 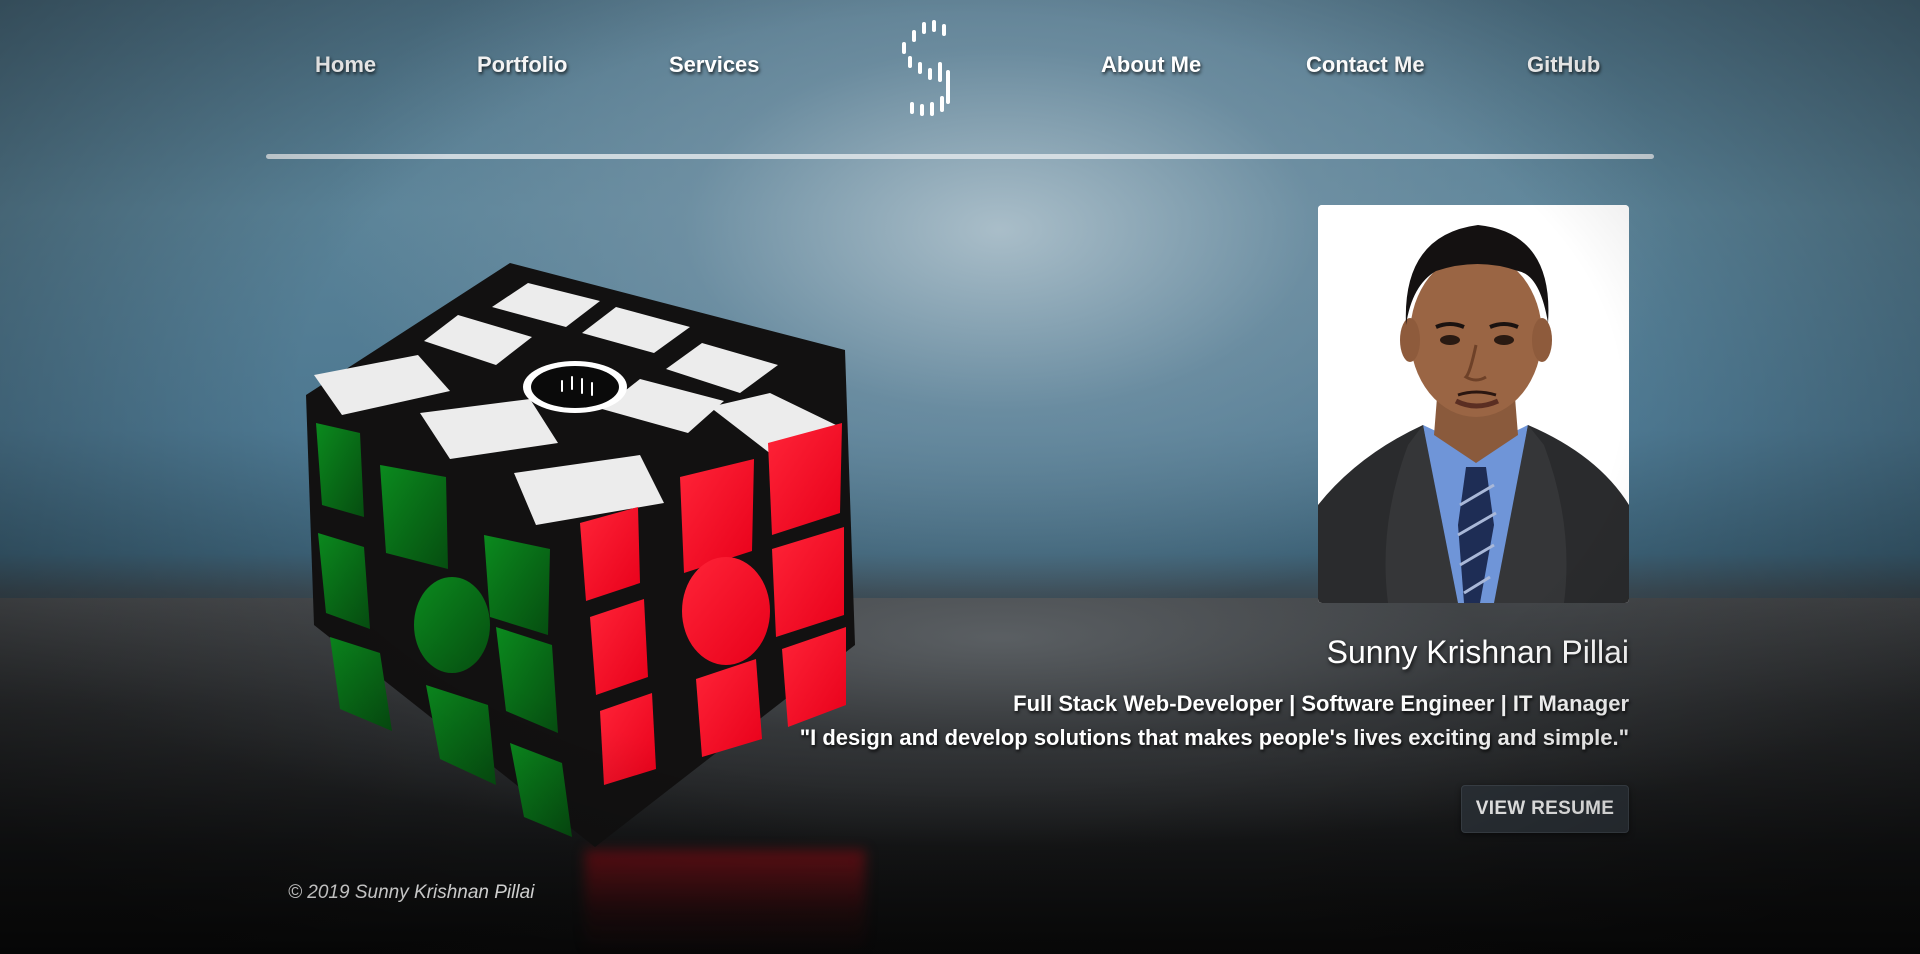 I want to click on nav-link-github: GitHub, so click(x=1563, y=65).